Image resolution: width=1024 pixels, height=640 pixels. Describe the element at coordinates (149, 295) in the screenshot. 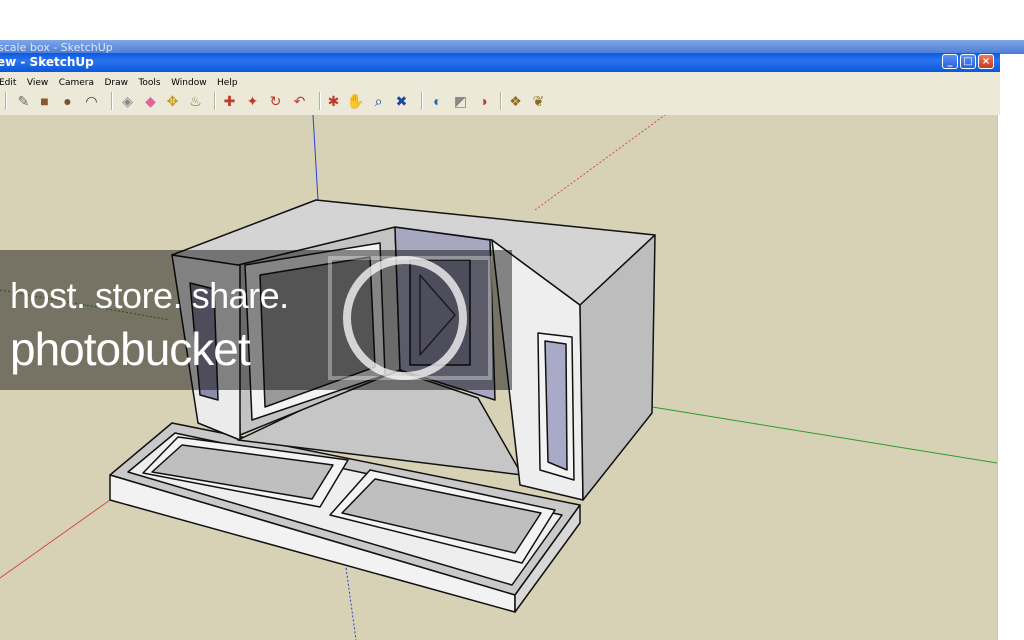

I see `watermark-line-1: host. store. share.` at that location.